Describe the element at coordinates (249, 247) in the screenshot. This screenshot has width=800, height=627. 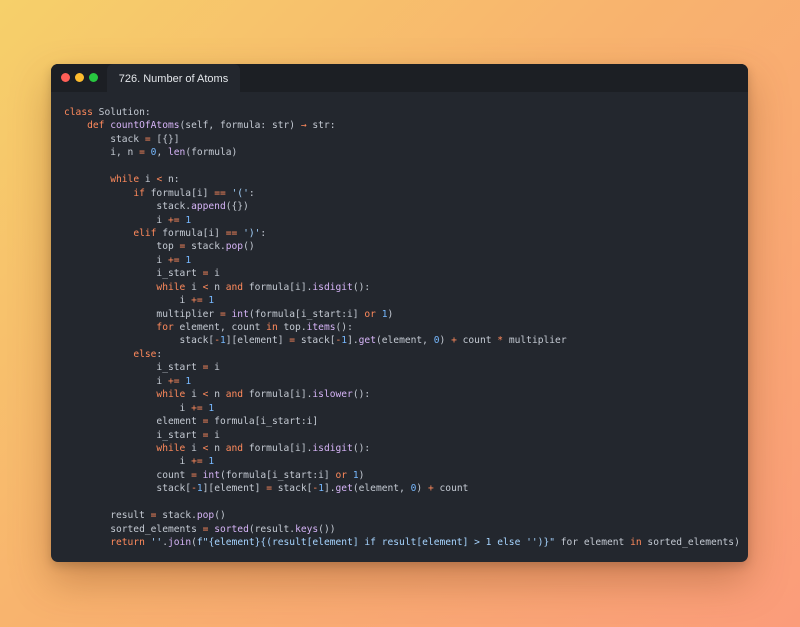
I see `code-token: ()` at that location.